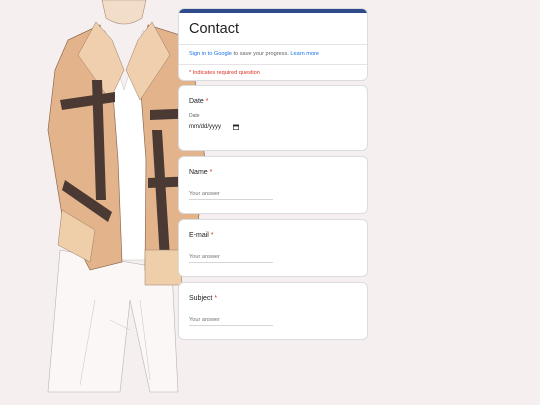 This screenshot has width=540, height=405. I want to click on email-input: Your answer, so click(231, 258).